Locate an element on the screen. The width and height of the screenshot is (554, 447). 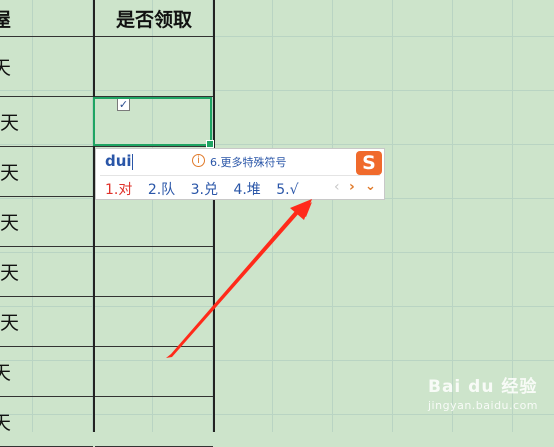
annotation-arrow-icon is located at coordinates (239, 278).